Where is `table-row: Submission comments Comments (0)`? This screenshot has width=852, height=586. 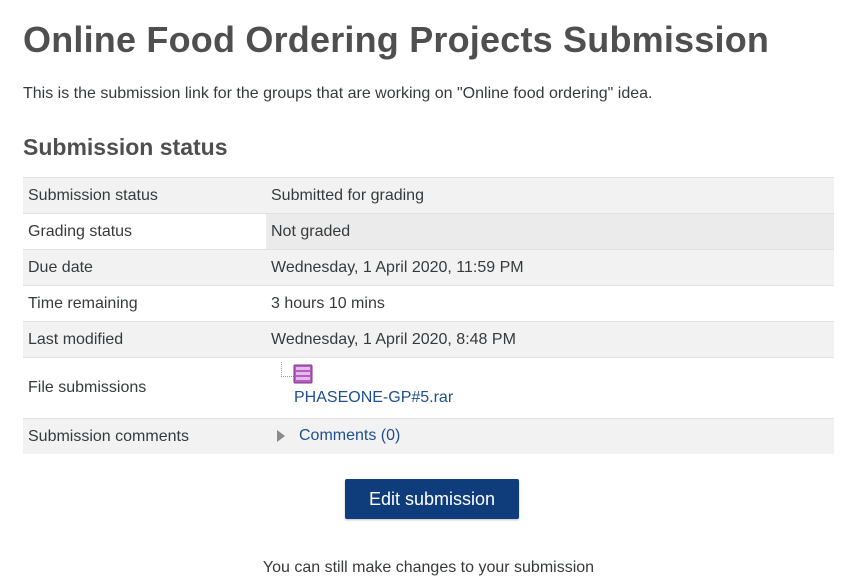
table-row: Submission comments Comments (0) is located at coordinates (428, 436).